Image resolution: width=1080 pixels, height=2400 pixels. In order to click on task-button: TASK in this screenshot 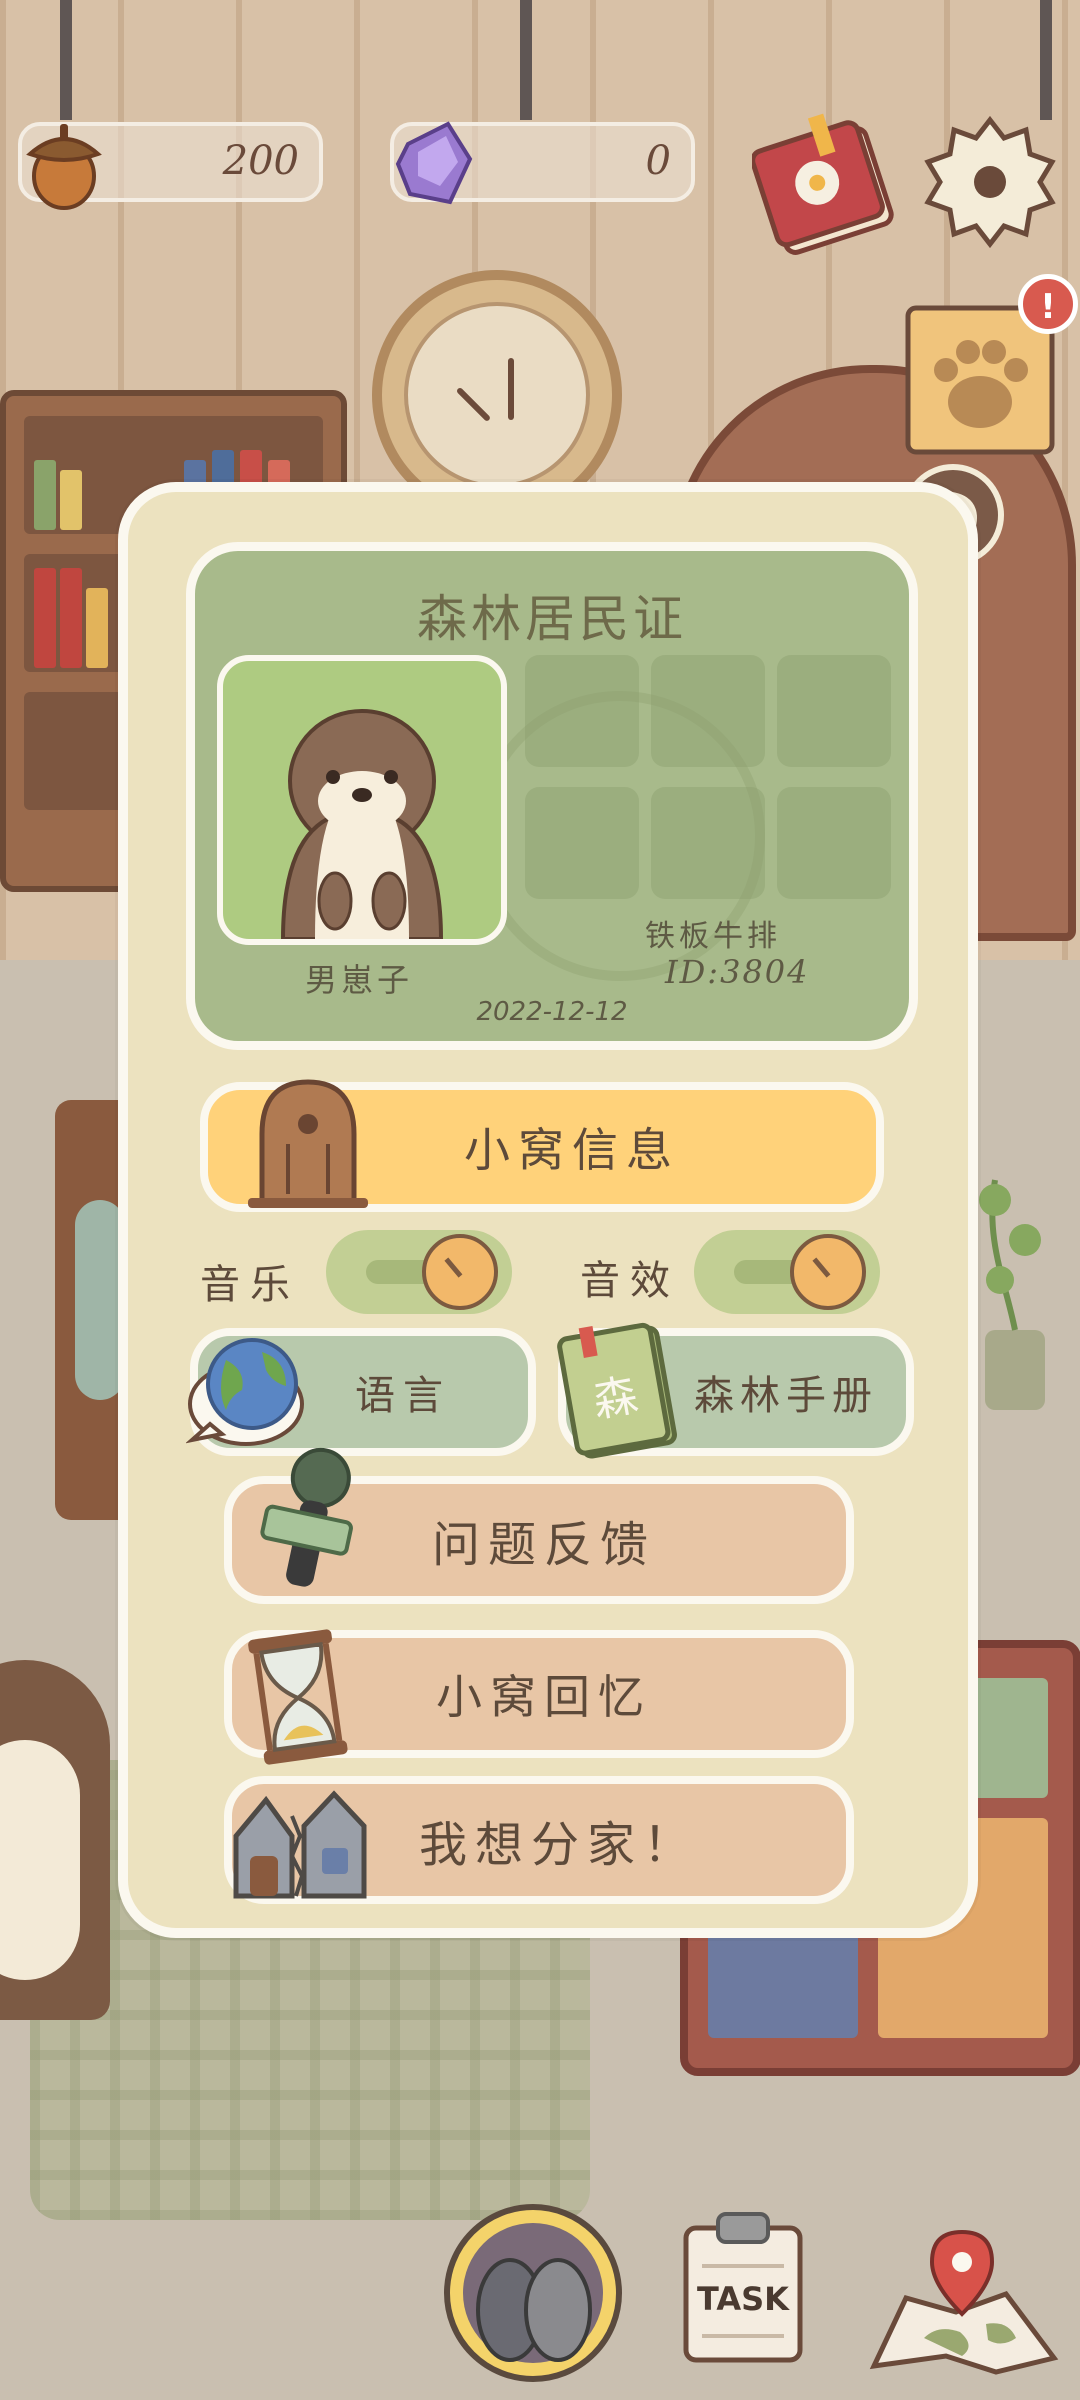, I will do `click(743, 2286)`.